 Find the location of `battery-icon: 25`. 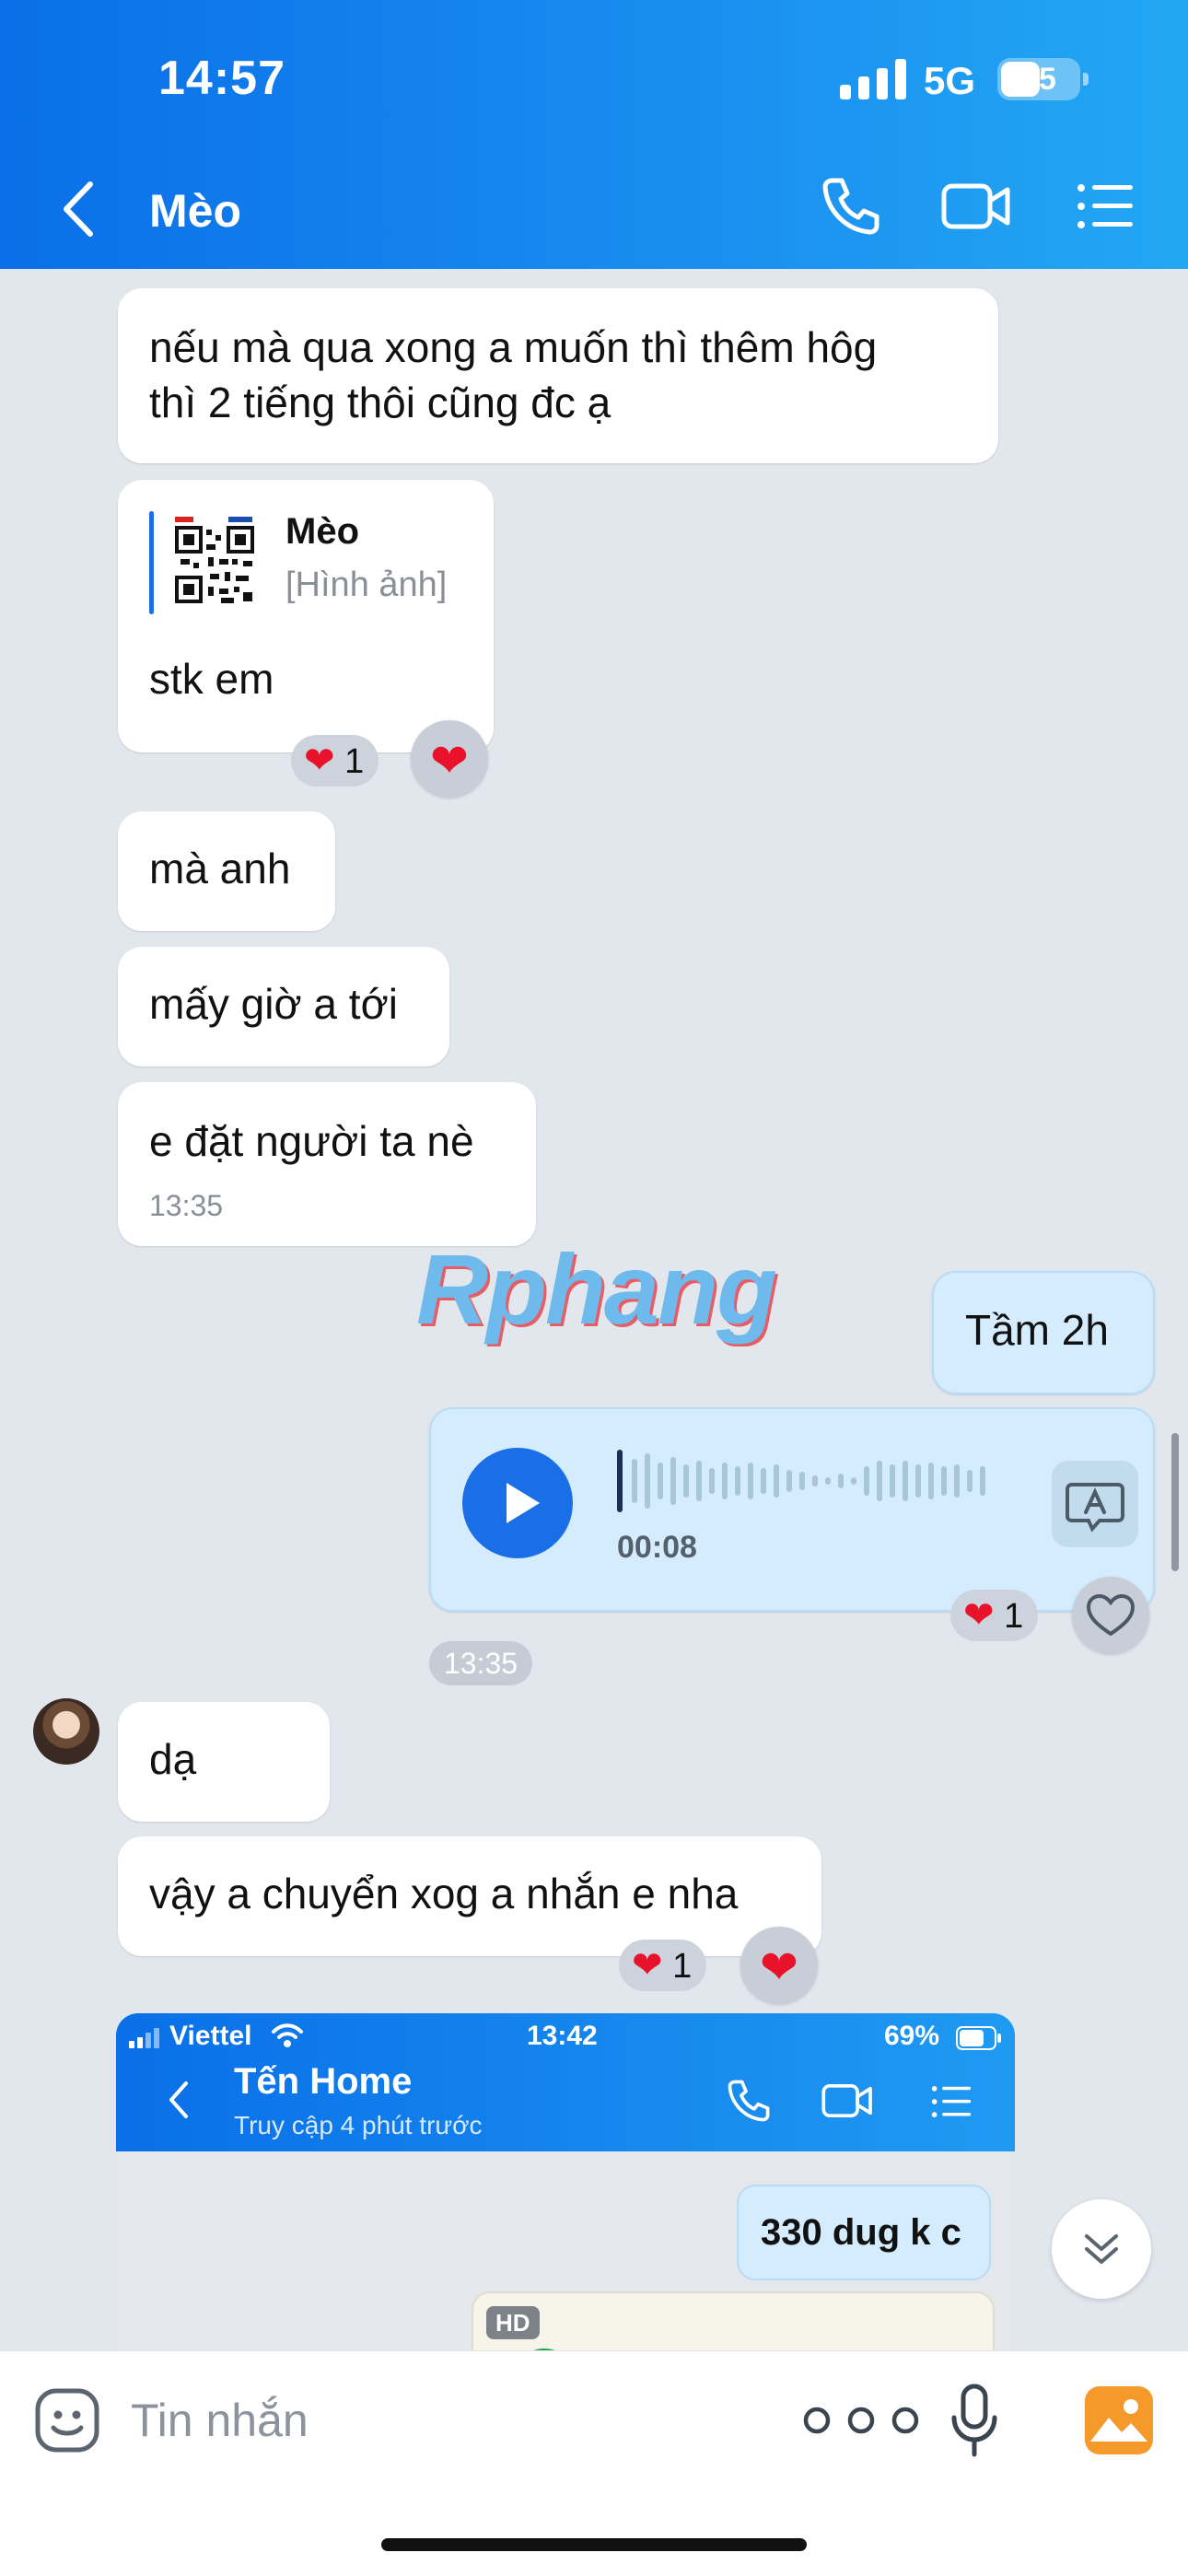

battery-icon: 25 is located at coordinates (1043, 79).